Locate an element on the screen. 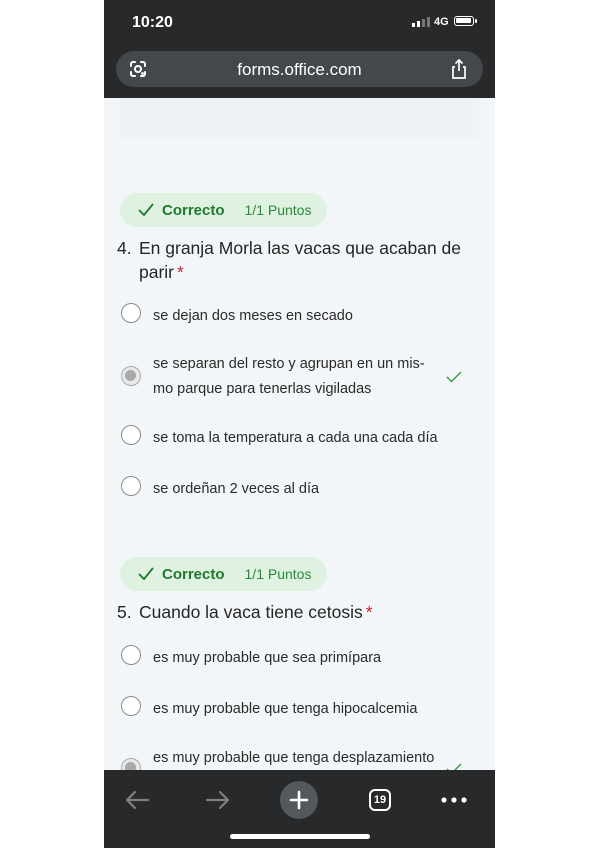  address-bar: forms.office.com is located at coordinates (299, 69).